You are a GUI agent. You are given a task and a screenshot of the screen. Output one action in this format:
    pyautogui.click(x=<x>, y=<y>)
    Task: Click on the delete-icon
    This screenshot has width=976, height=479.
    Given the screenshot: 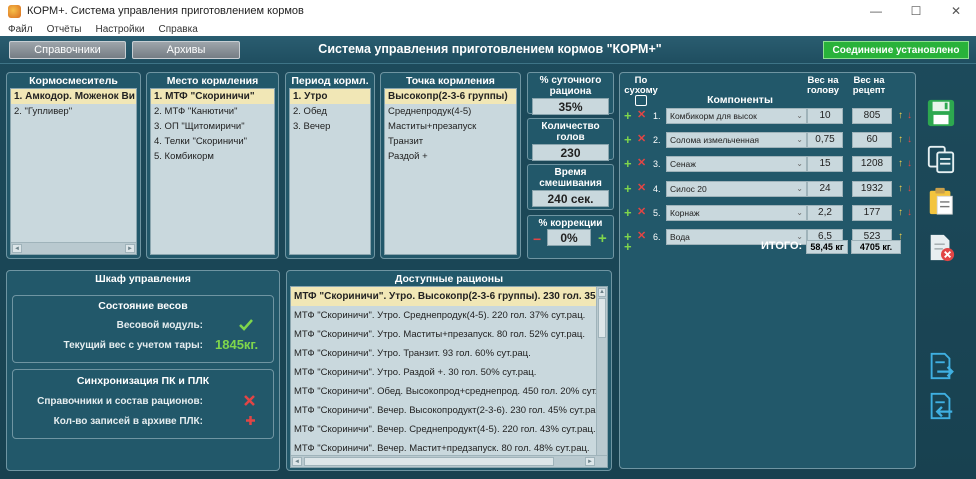 What is the action you would take?
    pyautogui.click(x=941, y=247)
    